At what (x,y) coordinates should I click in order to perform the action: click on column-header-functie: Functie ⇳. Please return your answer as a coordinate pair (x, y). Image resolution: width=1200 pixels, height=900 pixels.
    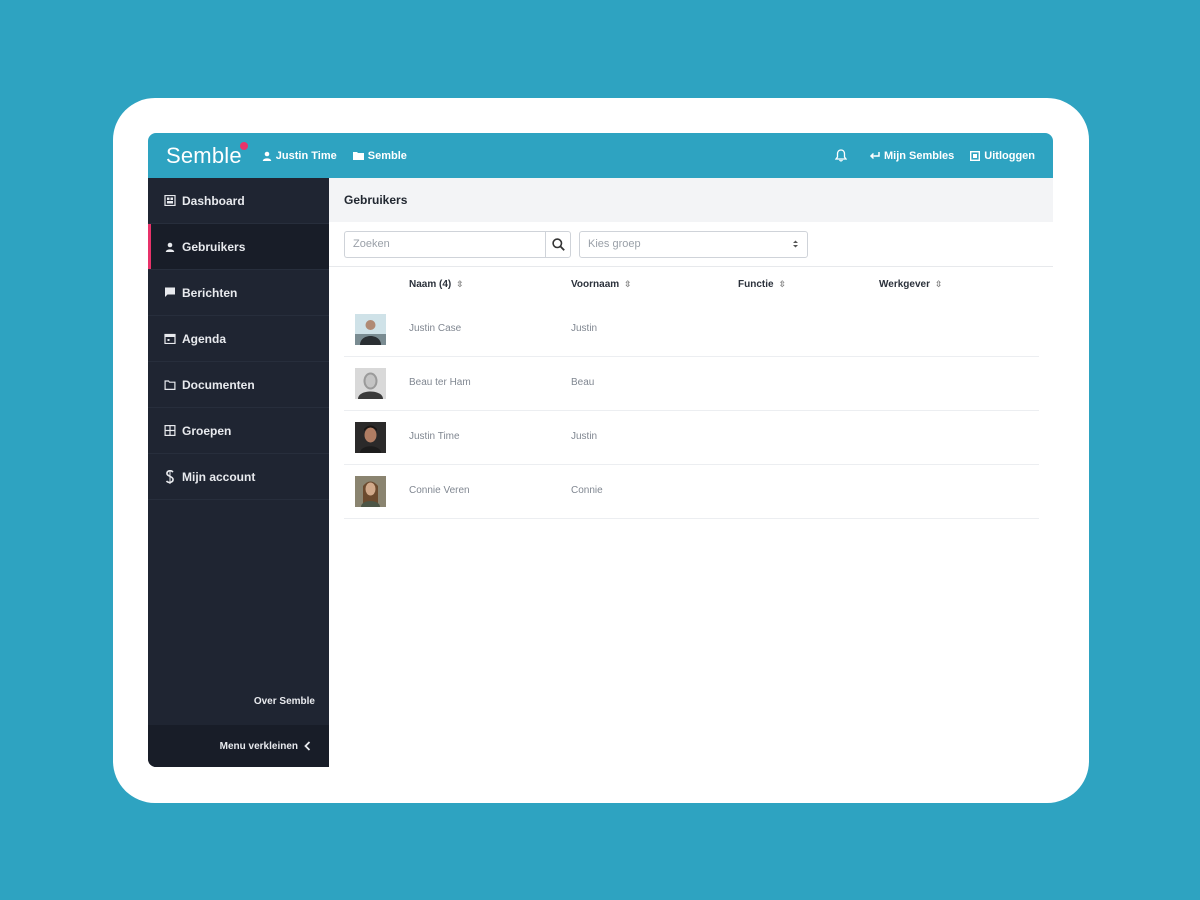
    Looking at the image, I should click on (762, 284).